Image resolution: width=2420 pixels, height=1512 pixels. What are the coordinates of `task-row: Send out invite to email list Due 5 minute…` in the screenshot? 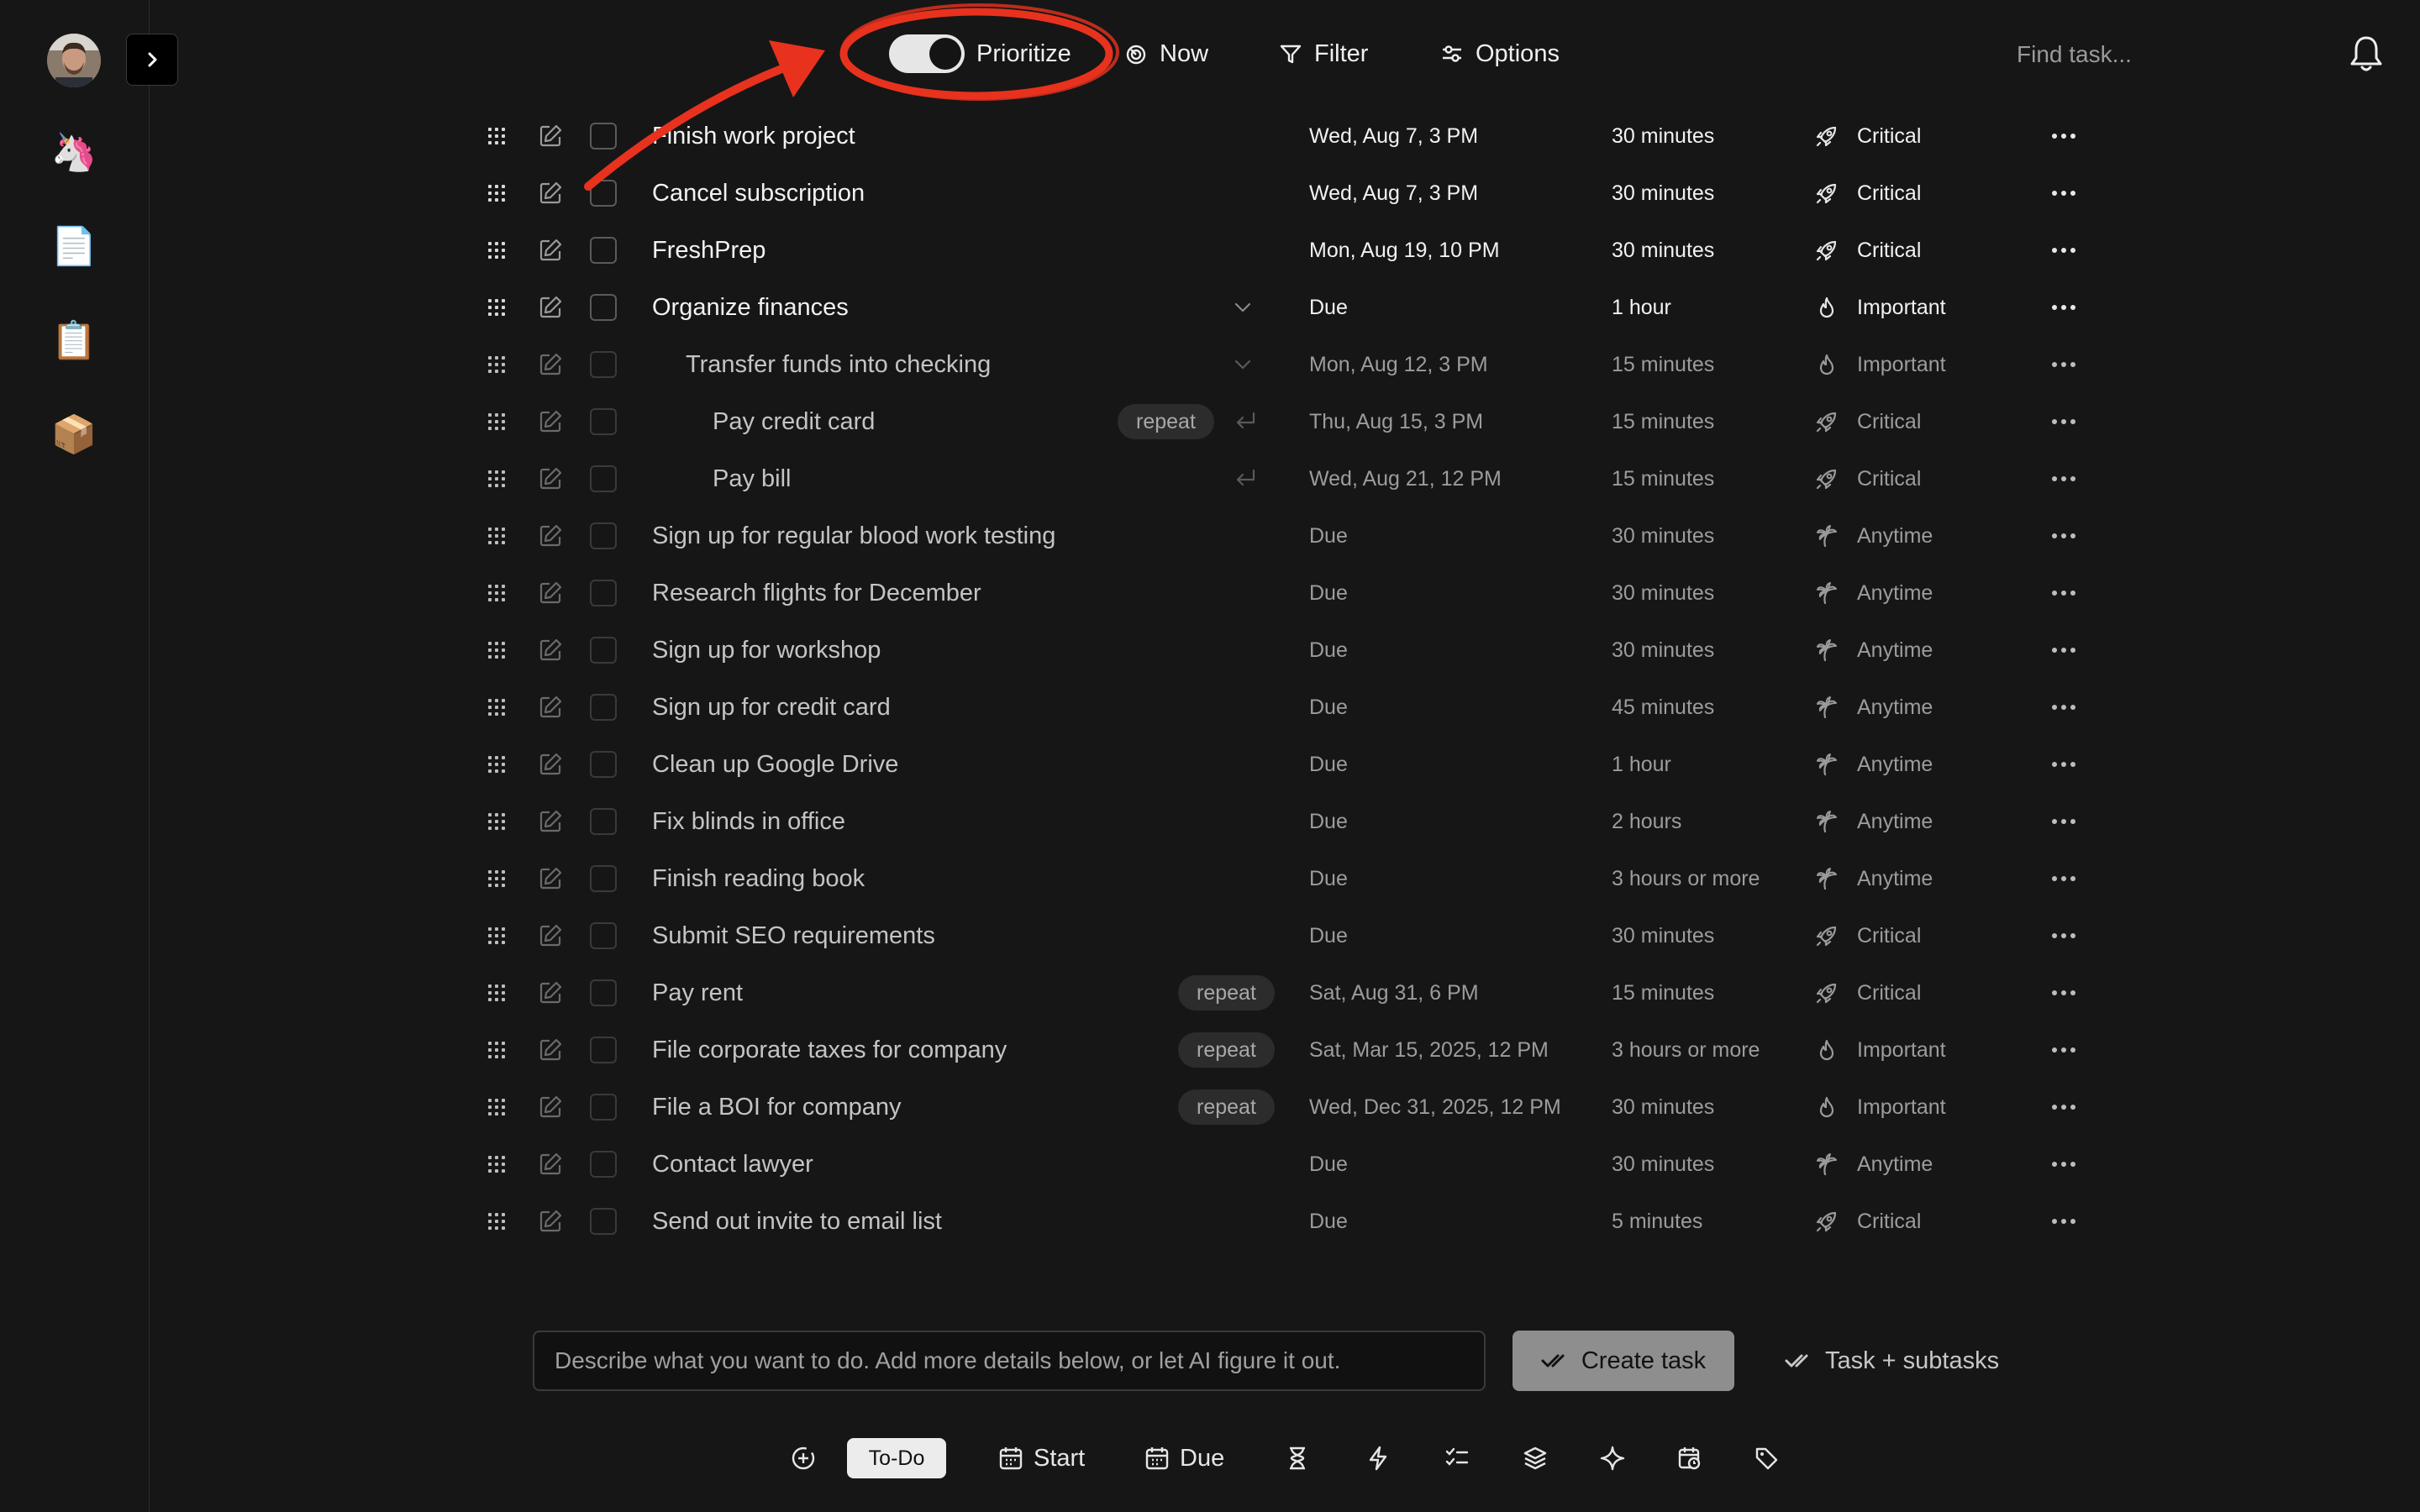 It's located at (1311, 1221).